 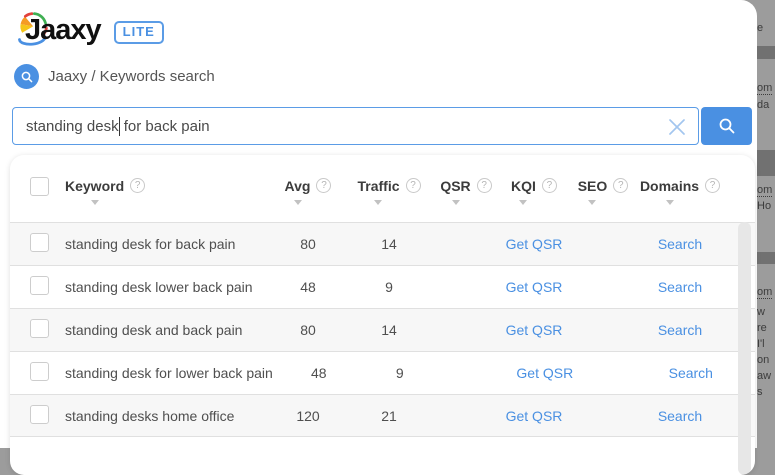 What do you see at coordinates (761, 312) in the screenshot?
I see `background-text: w` at bounding box center [761, 312].